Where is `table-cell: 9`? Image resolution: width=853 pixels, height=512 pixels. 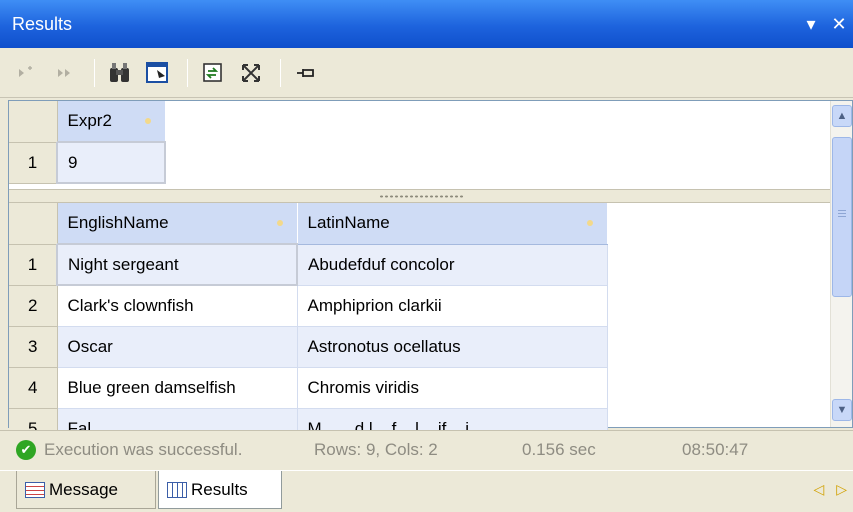 table-cell: 9 is located at coordinates (111, 162).